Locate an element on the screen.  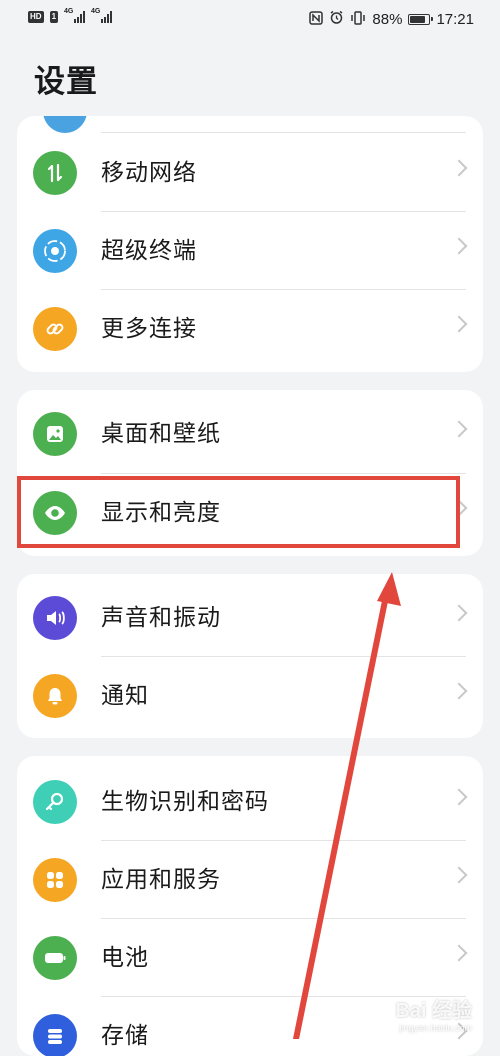
vibrate-icon is located at coordinates (358, 19).